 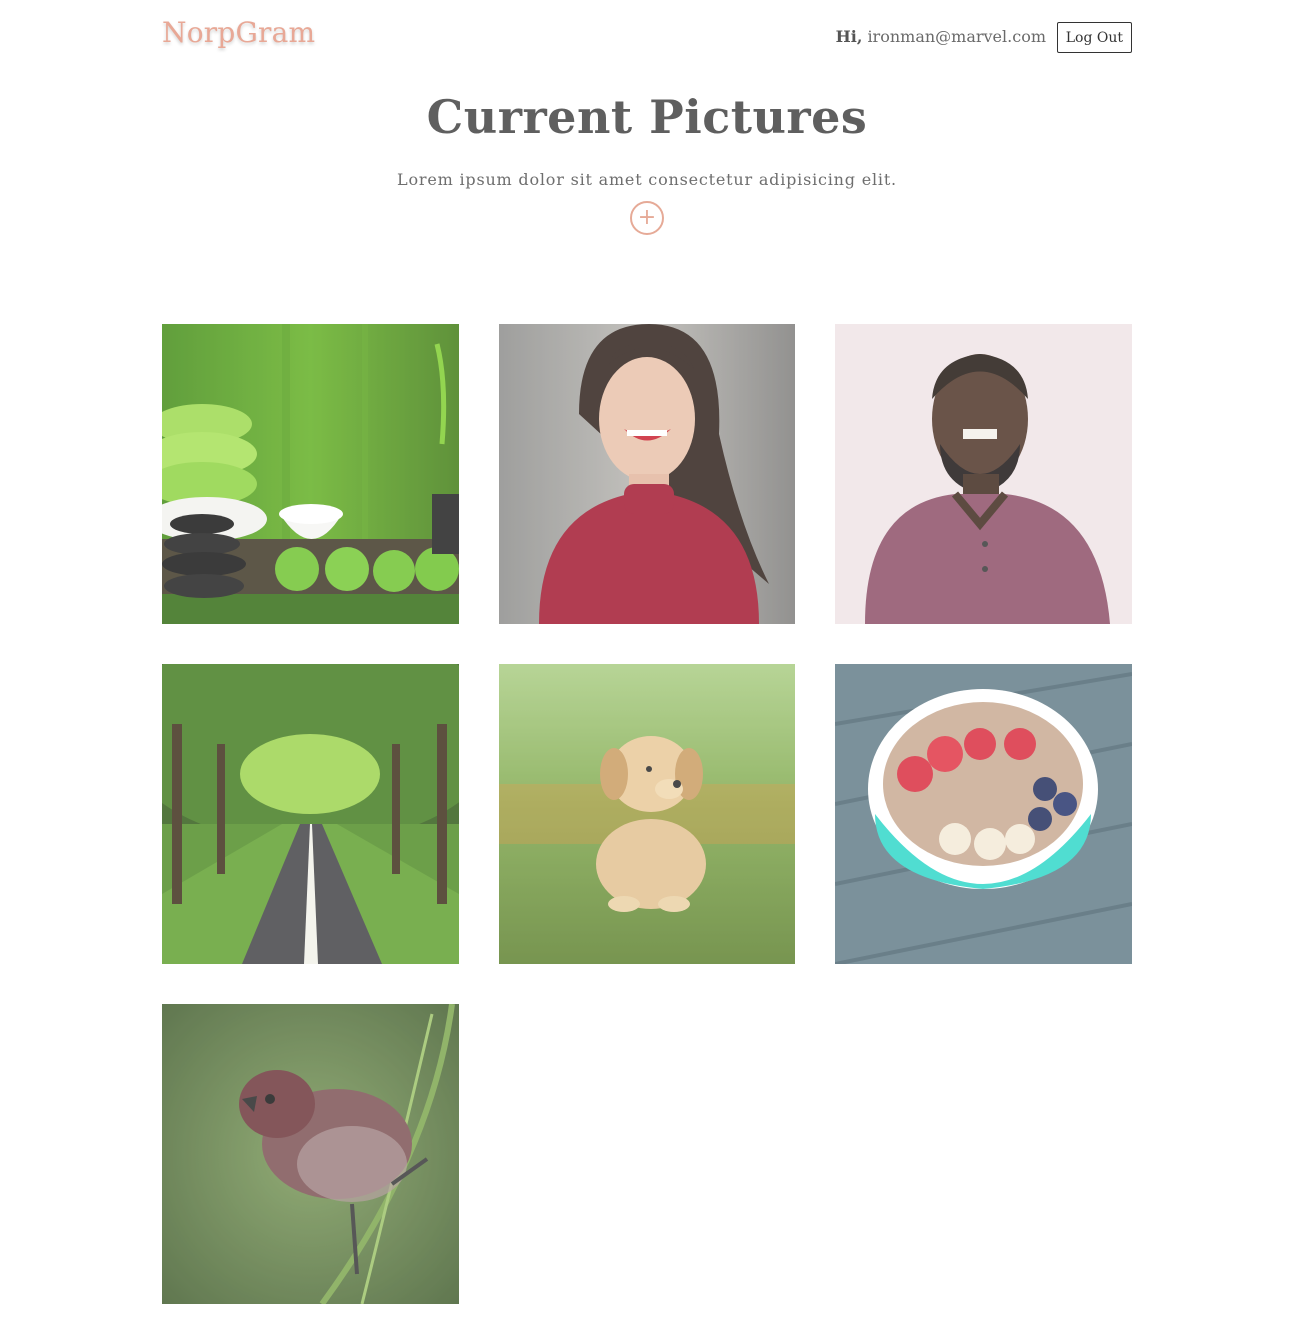 I want to click on picture-tile-woman, so click(x=647, y=474).